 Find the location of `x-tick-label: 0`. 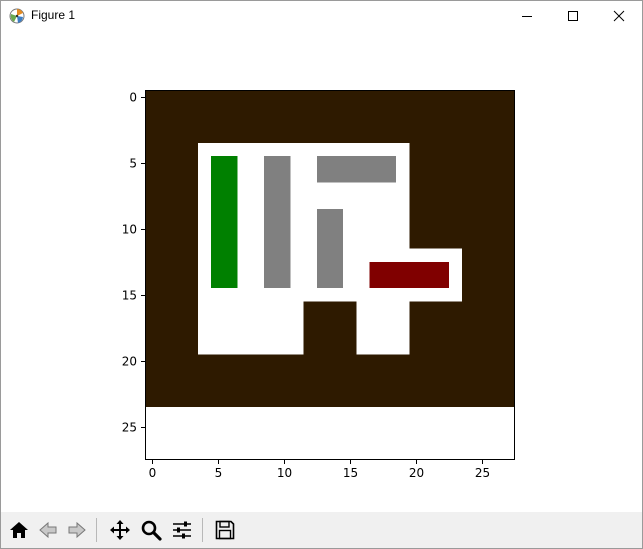

x-tick-label: 0 is located at coordinates (153, 473).